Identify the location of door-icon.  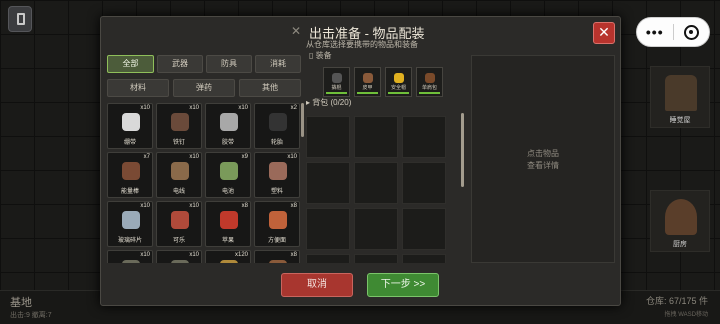
(21, 19).